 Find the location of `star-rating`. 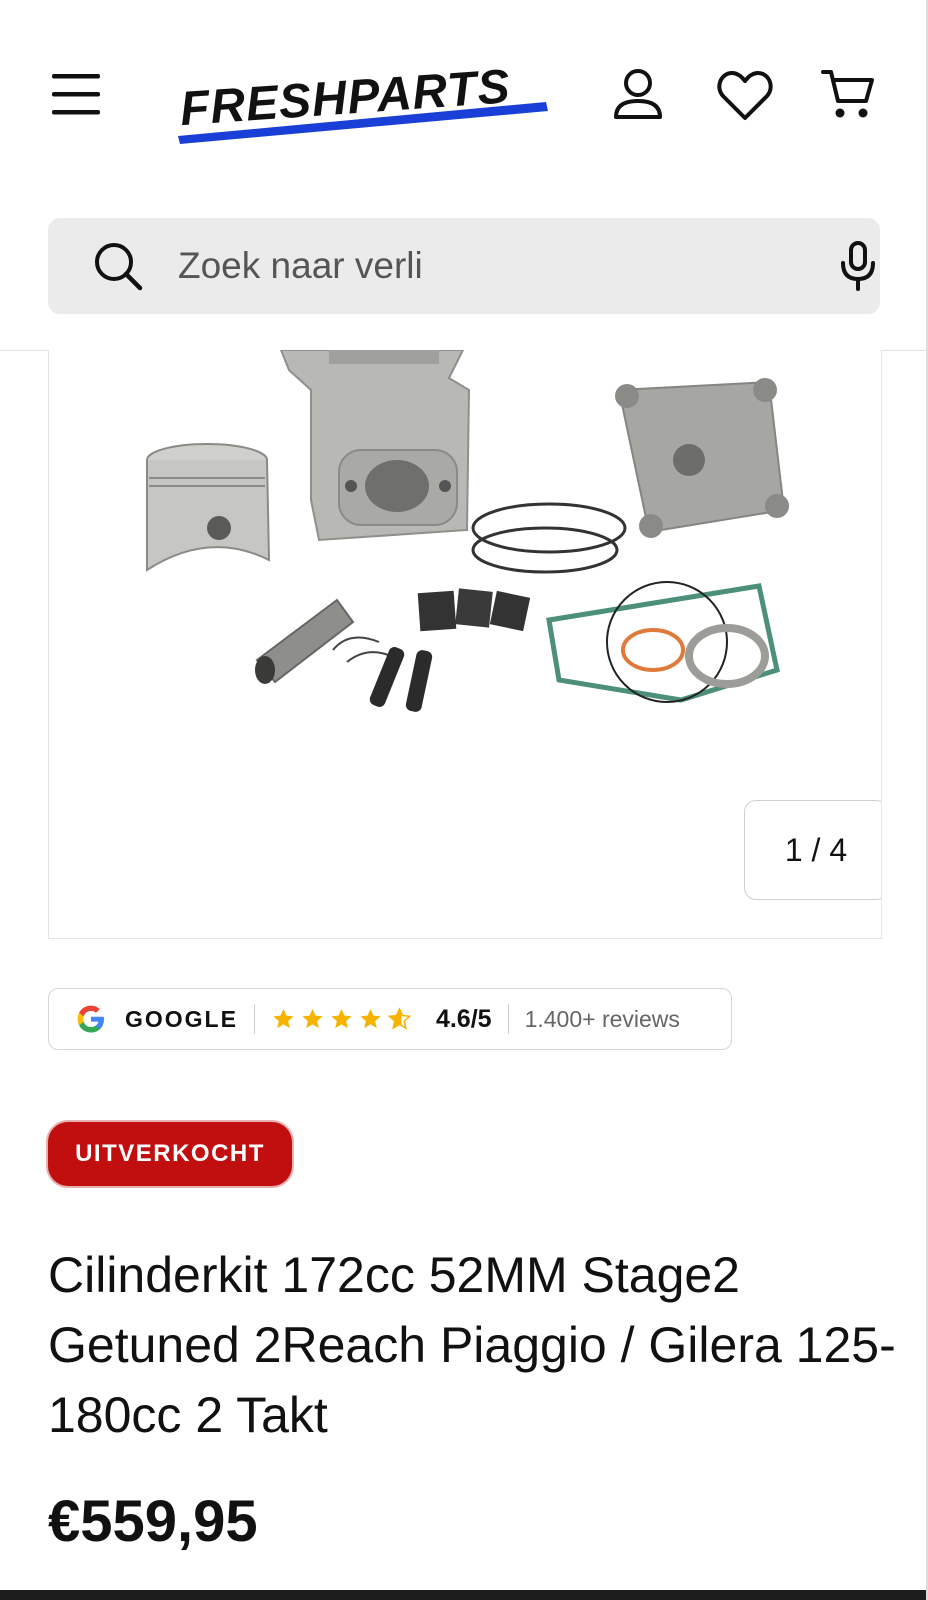

star-rating is located at coordinates (341, 1019).